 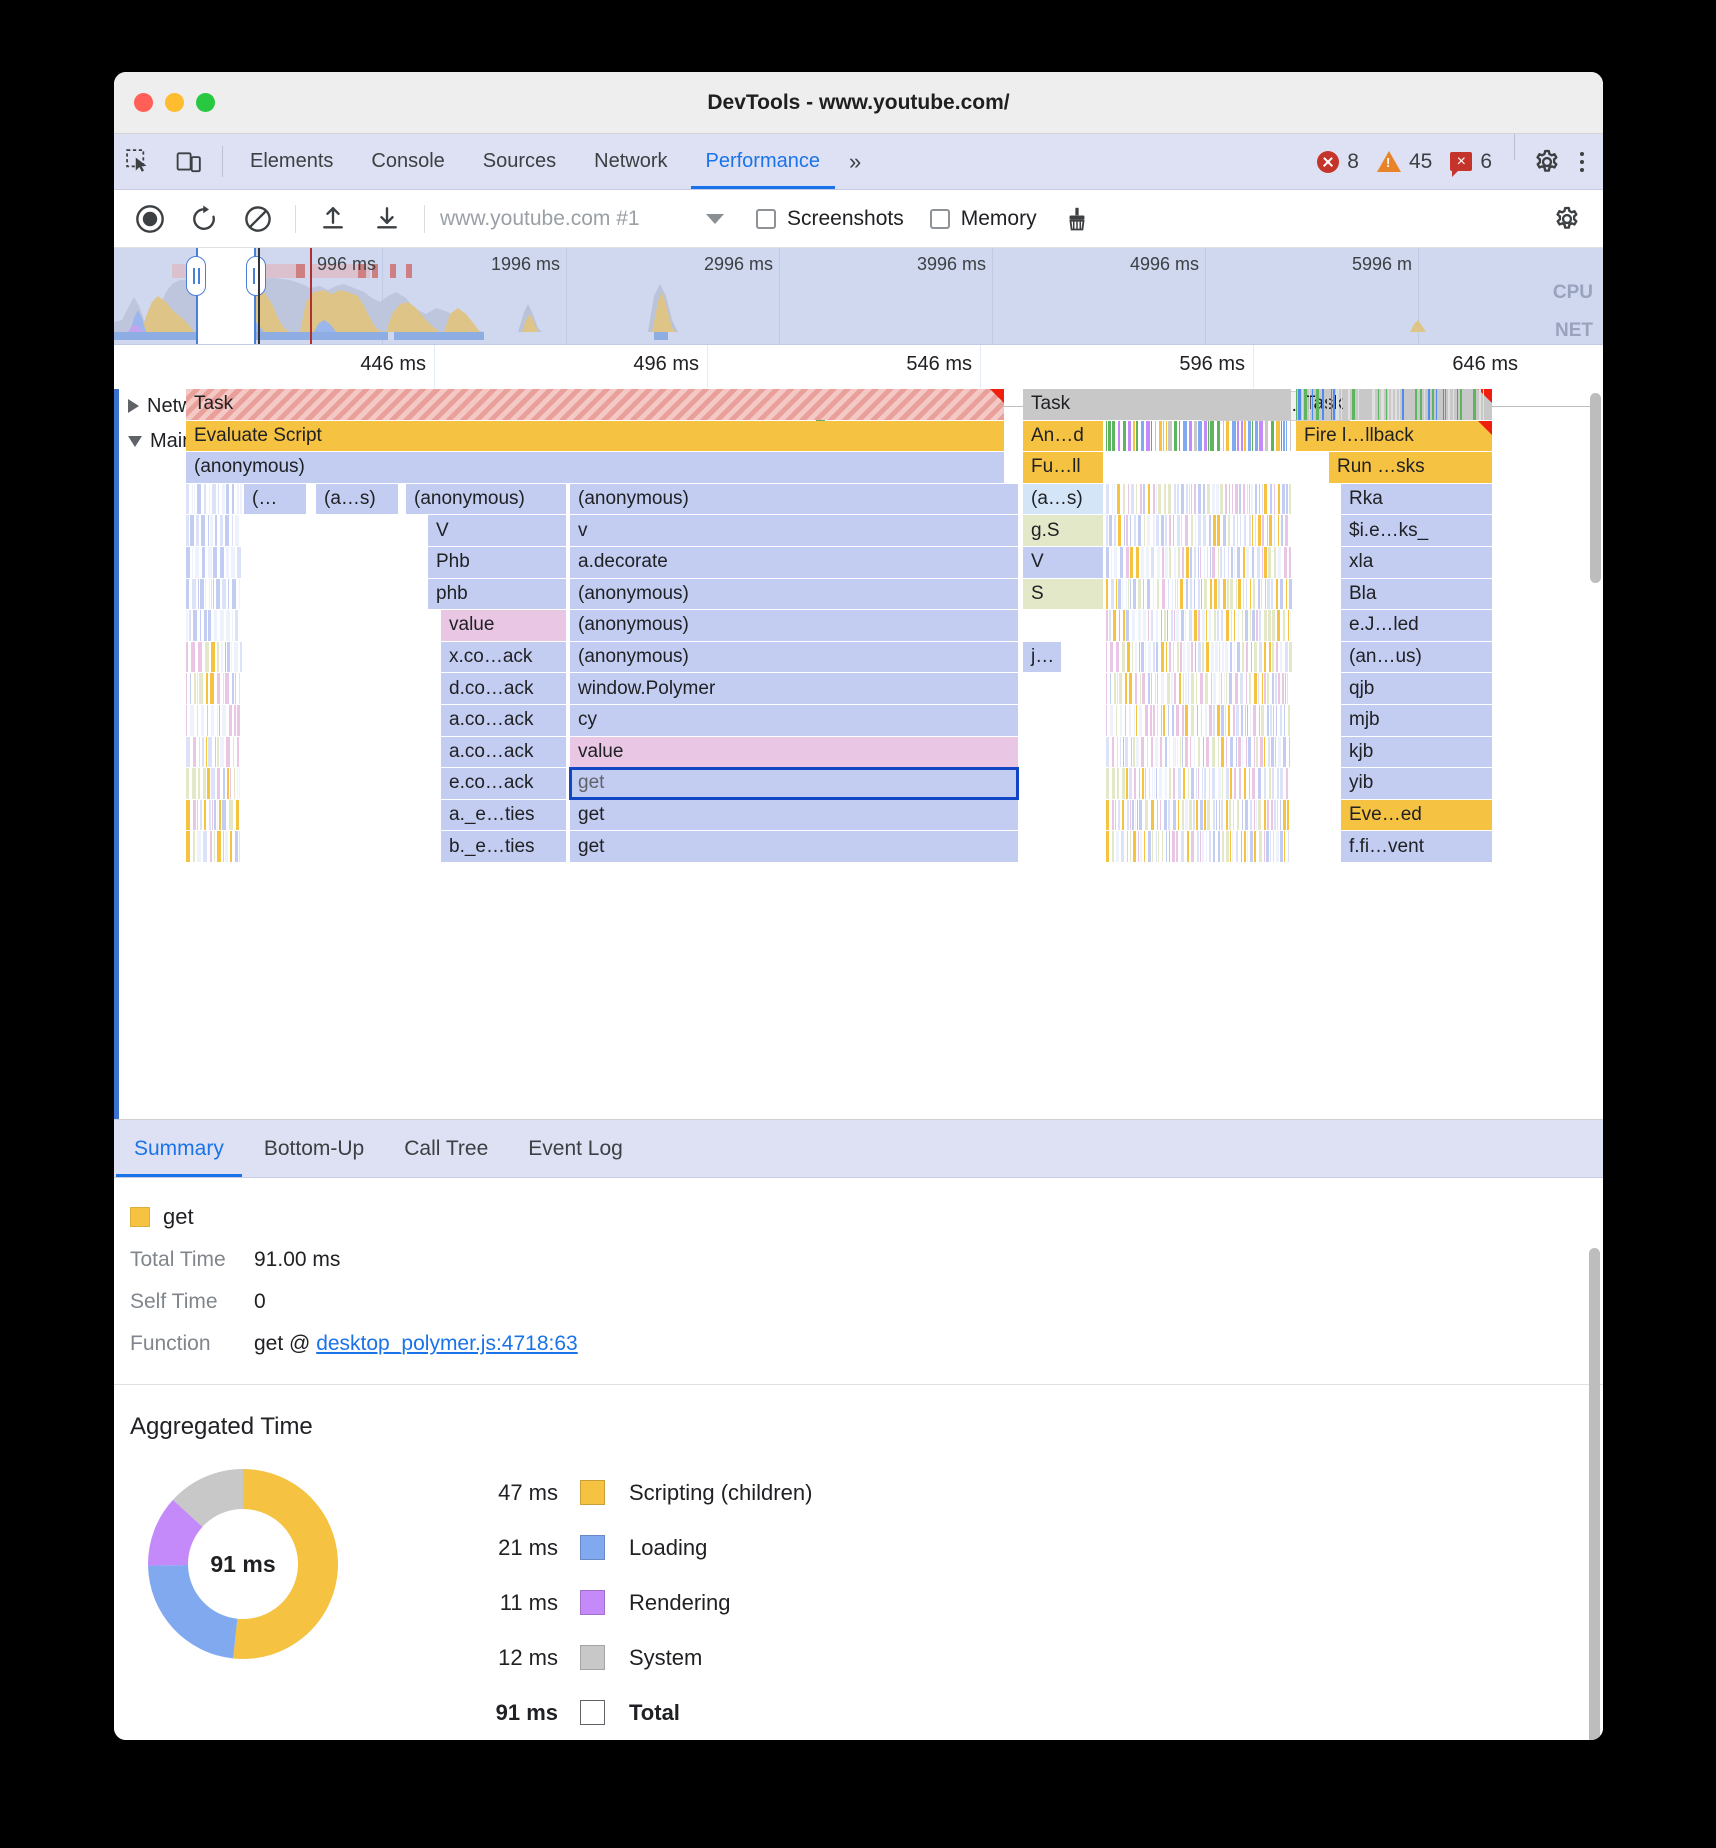 I want to click on flame-bar: qjb, so click(x=1416, y=688).